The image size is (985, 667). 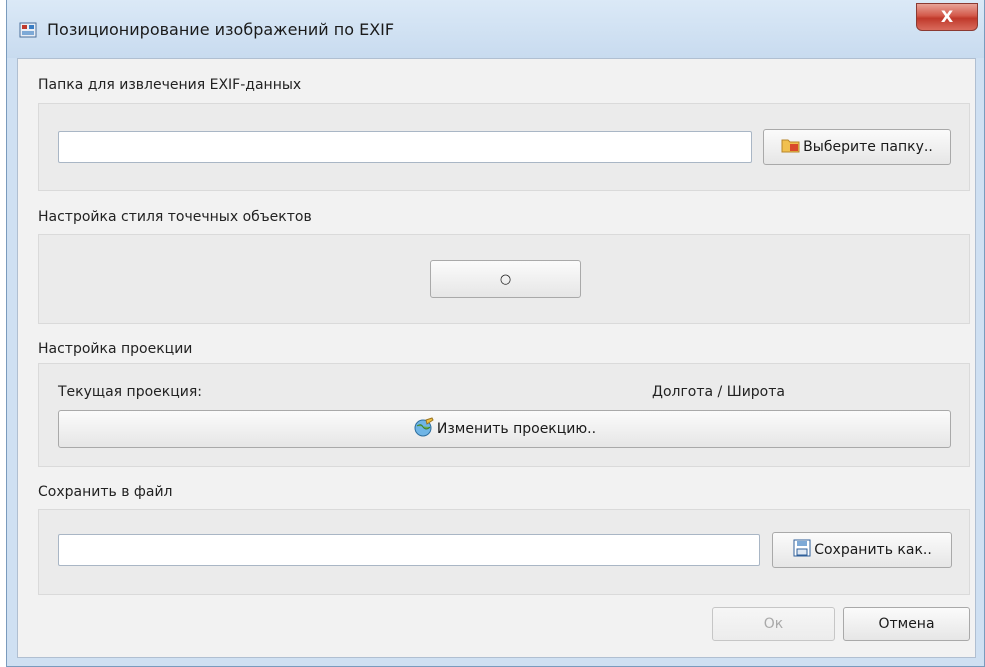 I want to click on projection-section-label: Настройка проекции, so click(x=115, y=349).